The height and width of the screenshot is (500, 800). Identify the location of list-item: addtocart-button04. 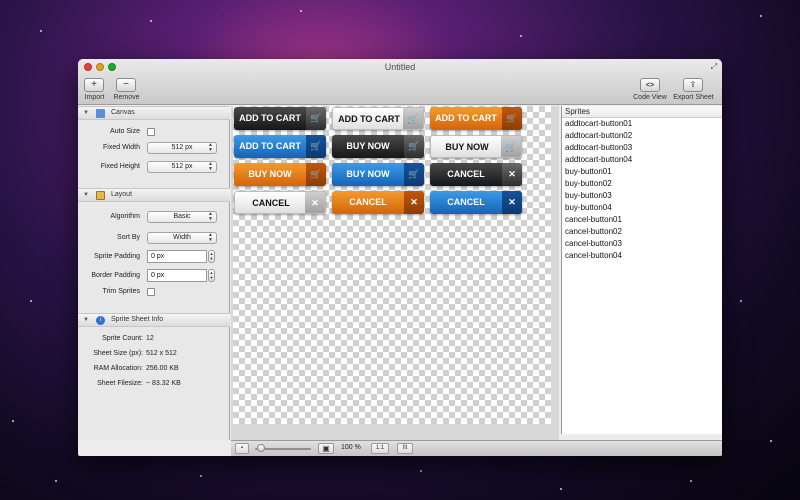
(598, 159).